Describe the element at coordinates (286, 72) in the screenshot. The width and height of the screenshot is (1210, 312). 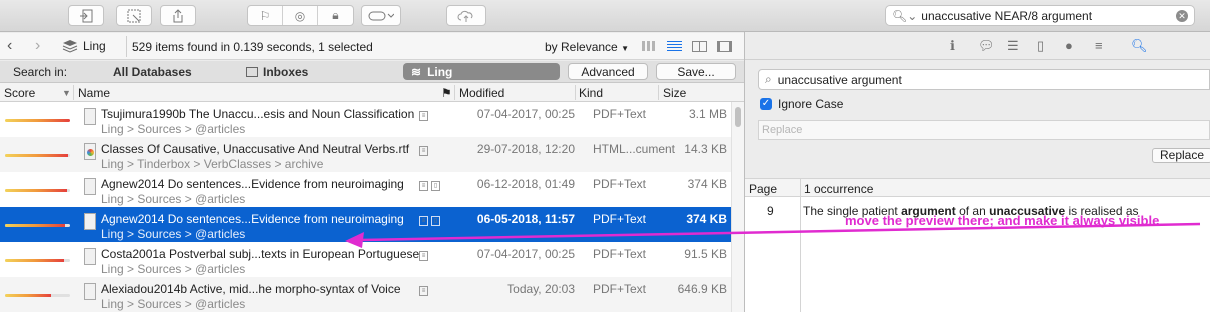
I see `inboxes-label: Inboxes` at that location.